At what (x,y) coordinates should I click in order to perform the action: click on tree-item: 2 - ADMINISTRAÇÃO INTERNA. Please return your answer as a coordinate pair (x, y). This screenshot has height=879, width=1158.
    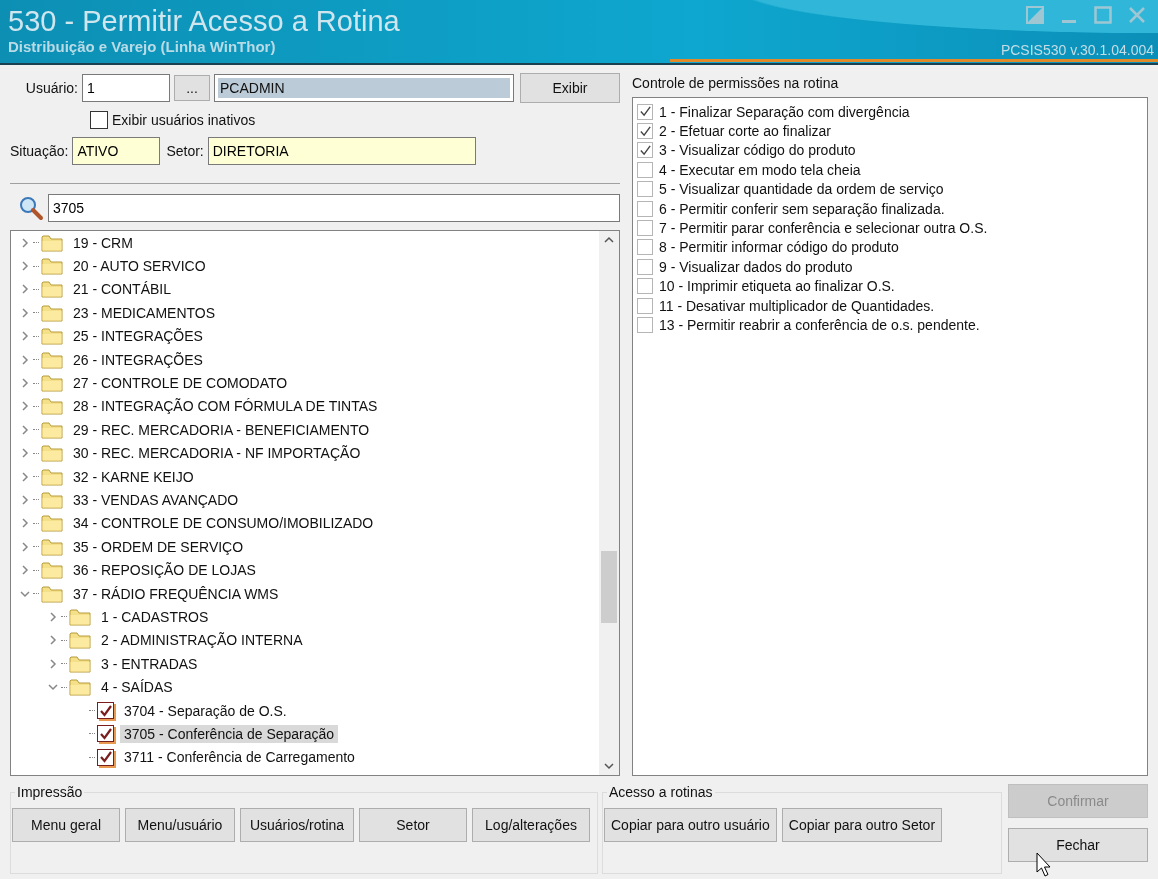
    Looking at the image, I should click on (202, 640).